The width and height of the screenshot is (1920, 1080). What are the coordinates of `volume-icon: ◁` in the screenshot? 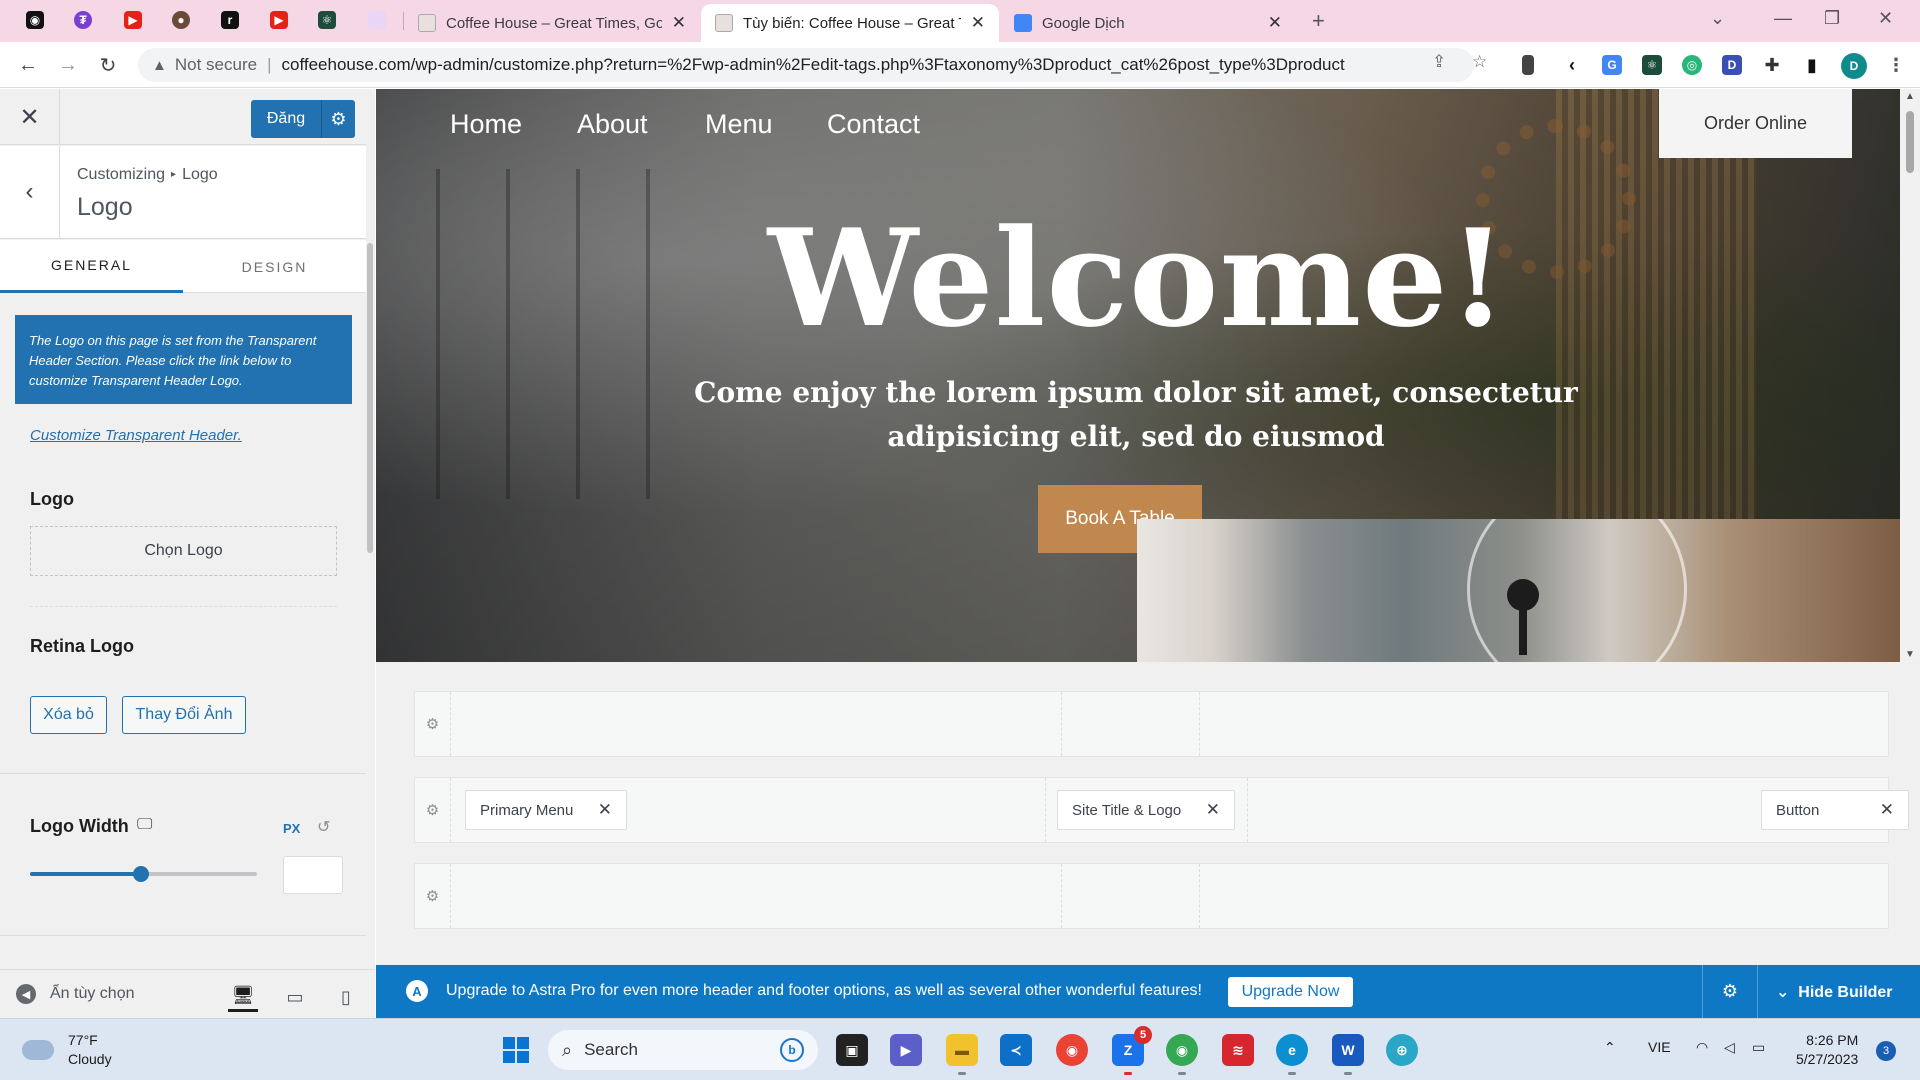 It's located at (1729, 1047).